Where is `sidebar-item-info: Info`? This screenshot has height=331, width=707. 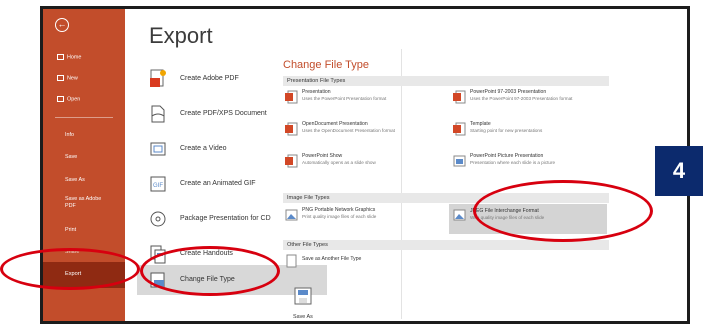
sidebar-item-info: Info is located at coordinates (84, 135).